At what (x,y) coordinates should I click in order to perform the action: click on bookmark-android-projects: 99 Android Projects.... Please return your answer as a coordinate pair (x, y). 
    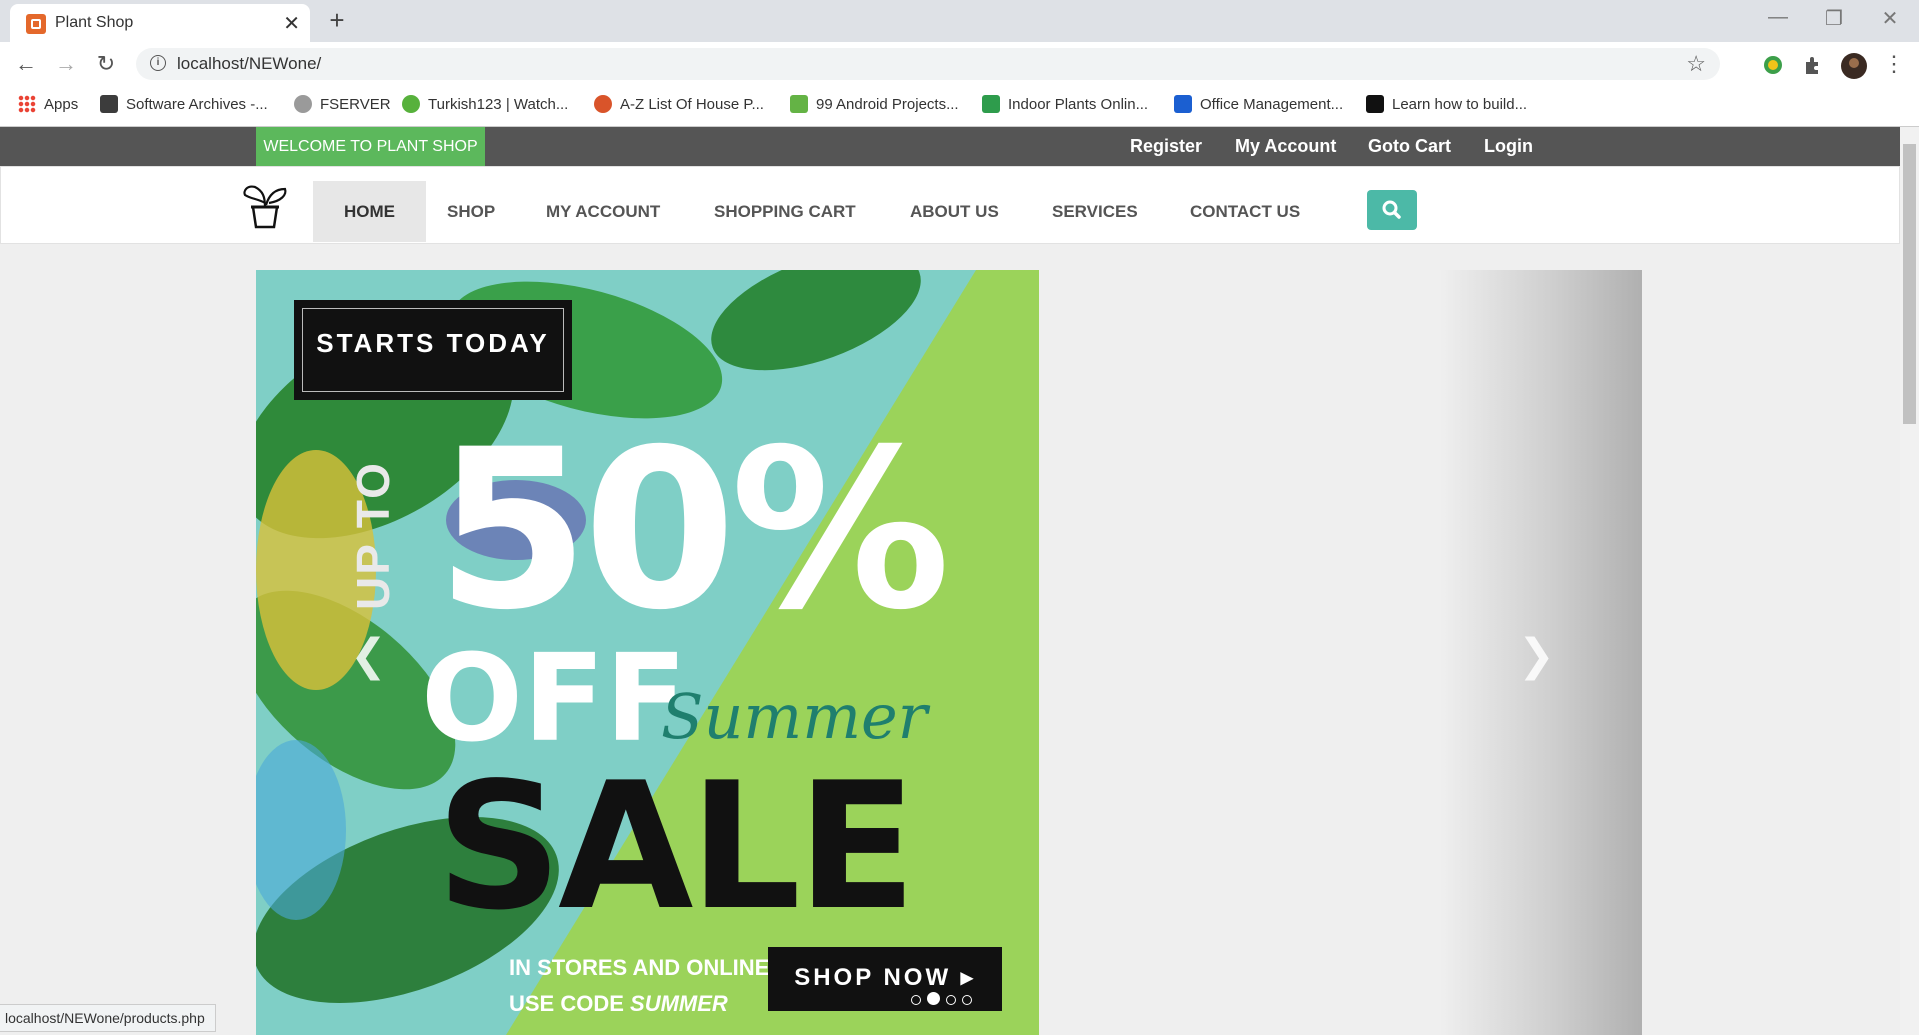
    Looking at the image, I should click on (874, 104).